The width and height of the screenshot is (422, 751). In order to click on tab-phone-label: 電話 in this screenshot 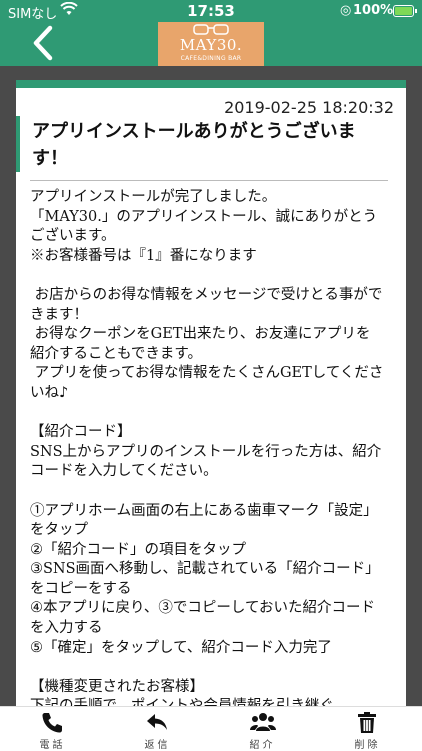, I will do `click(52, 745)`.